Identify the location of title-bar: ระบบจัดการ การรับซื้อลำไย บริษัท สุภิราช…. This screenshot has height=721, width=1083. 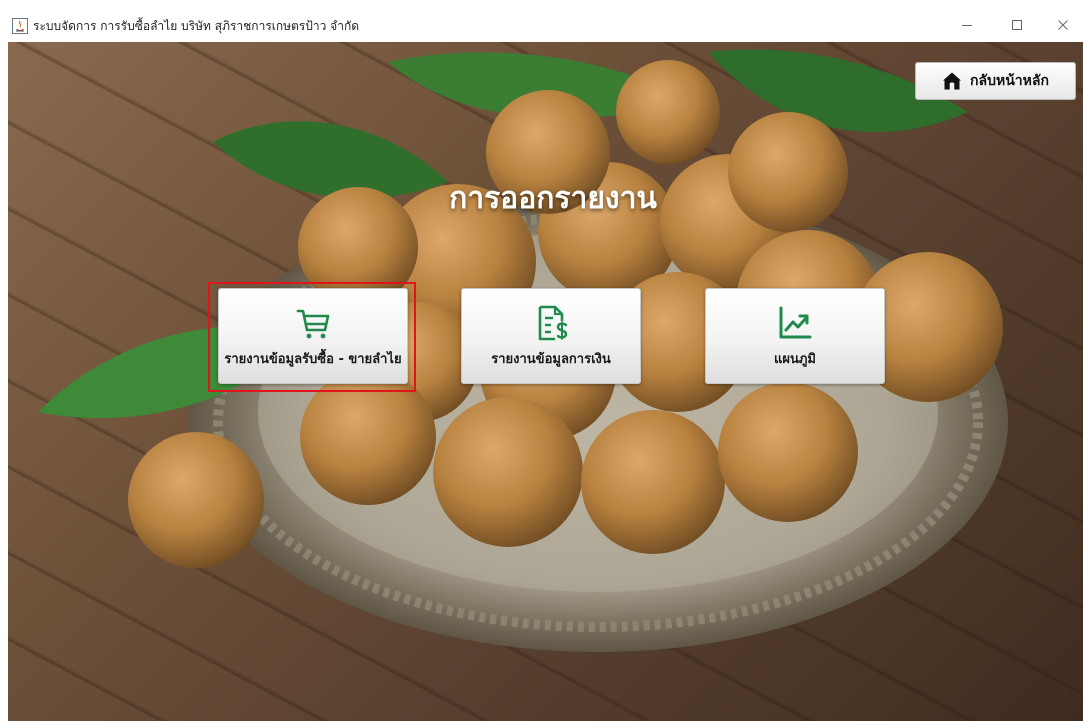
(541, 21).